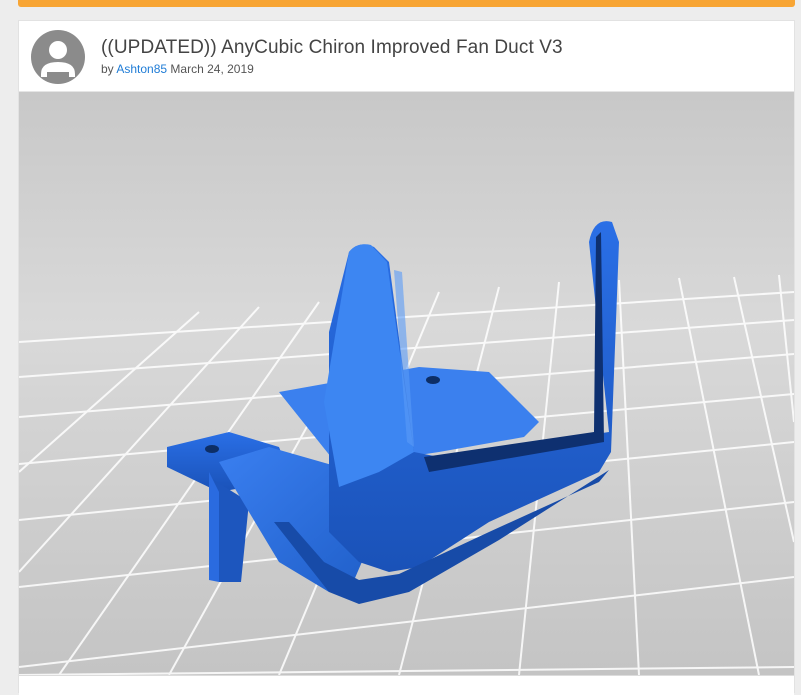  Describe the element at coordinates (406, 3) in the screenshot. I see `top-accent-bar` at that location.